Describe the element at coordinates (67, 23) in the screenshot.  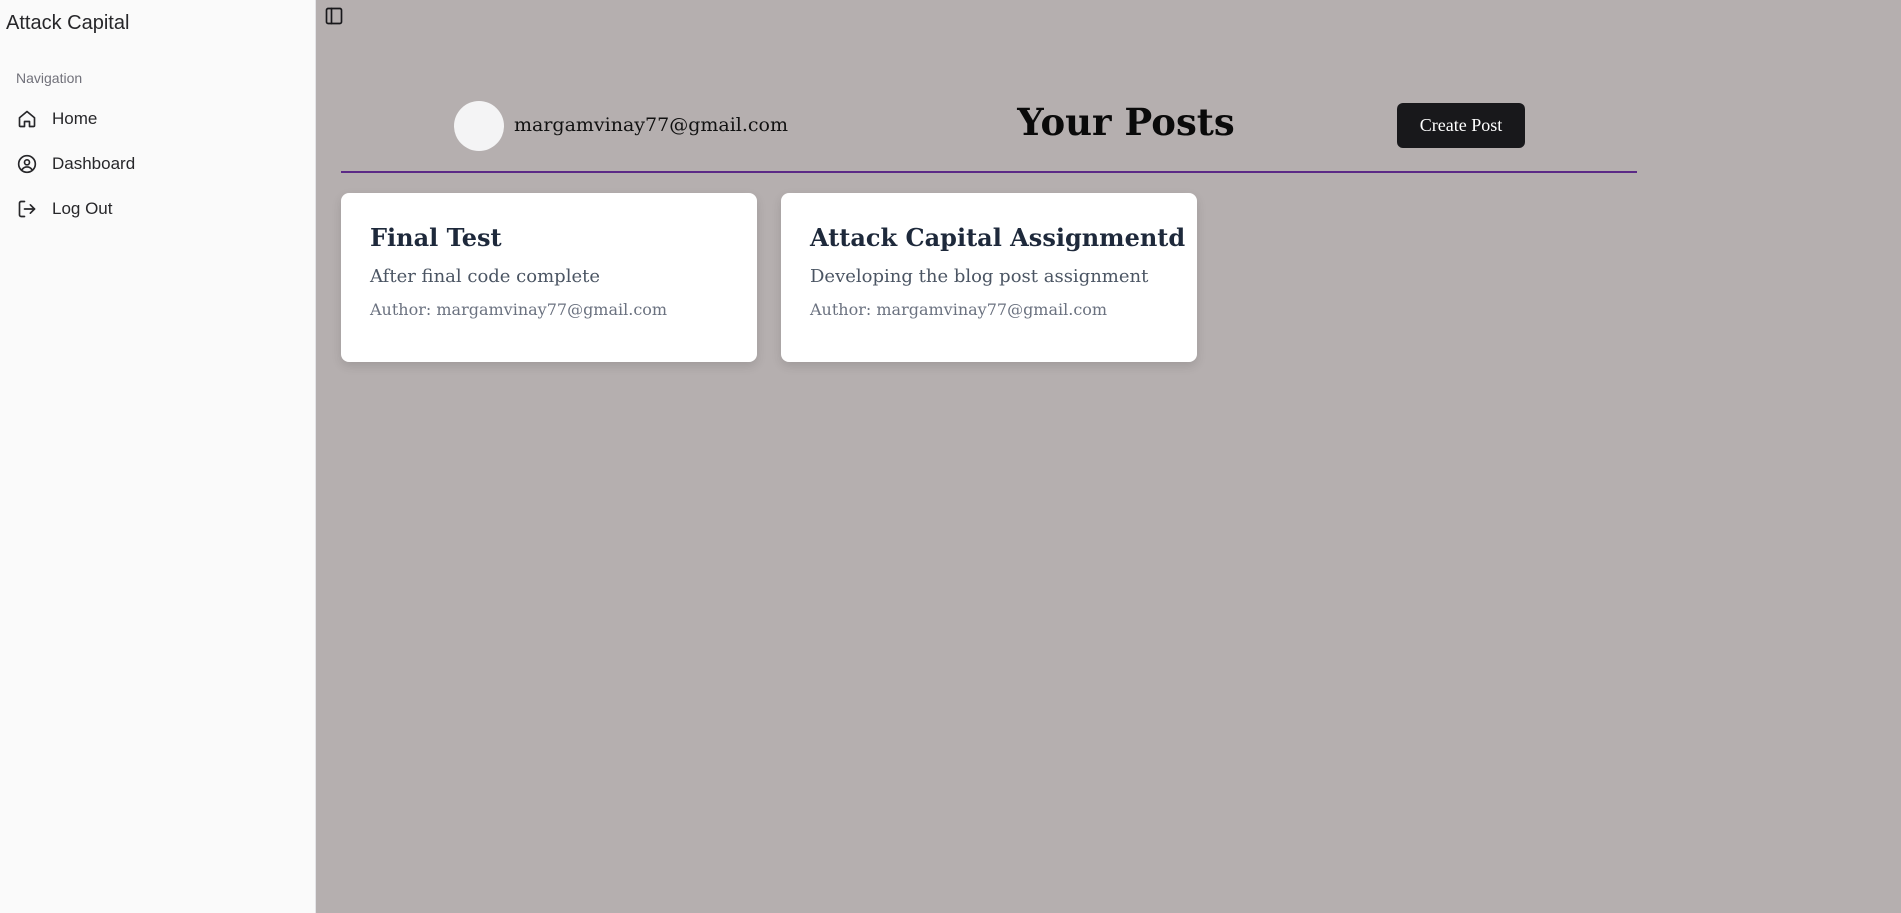
I see `brand-title: Attack Capital` at that location.